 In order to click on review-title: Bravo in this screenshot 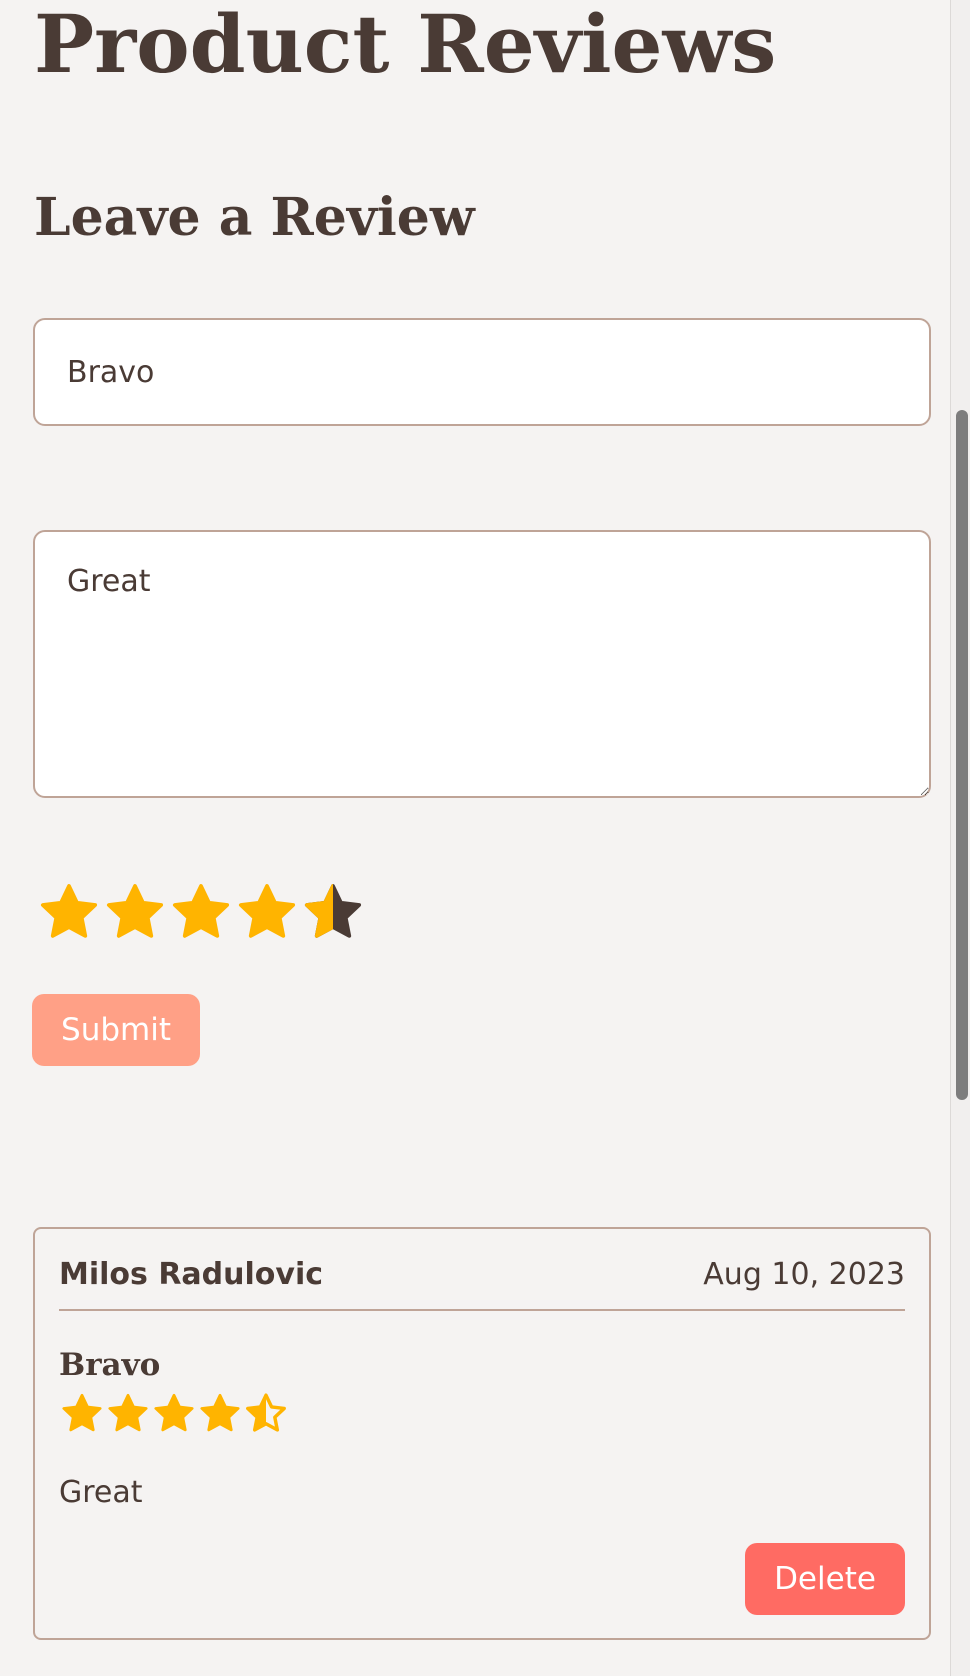, I will do `click(110, 1365)`.